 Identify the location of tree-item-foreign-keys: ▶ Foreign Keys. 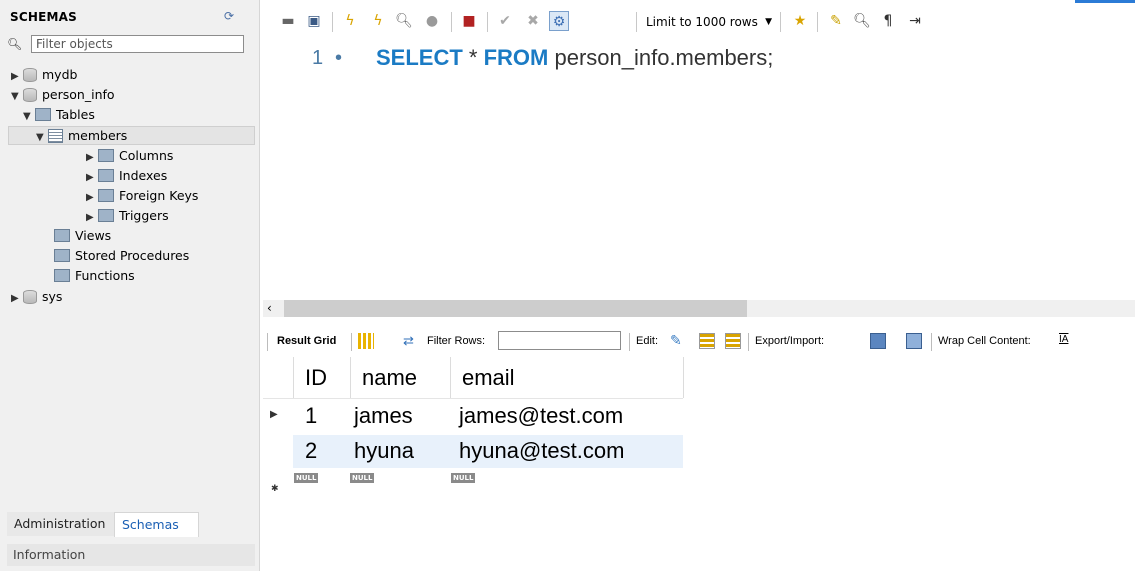
(142, 195).